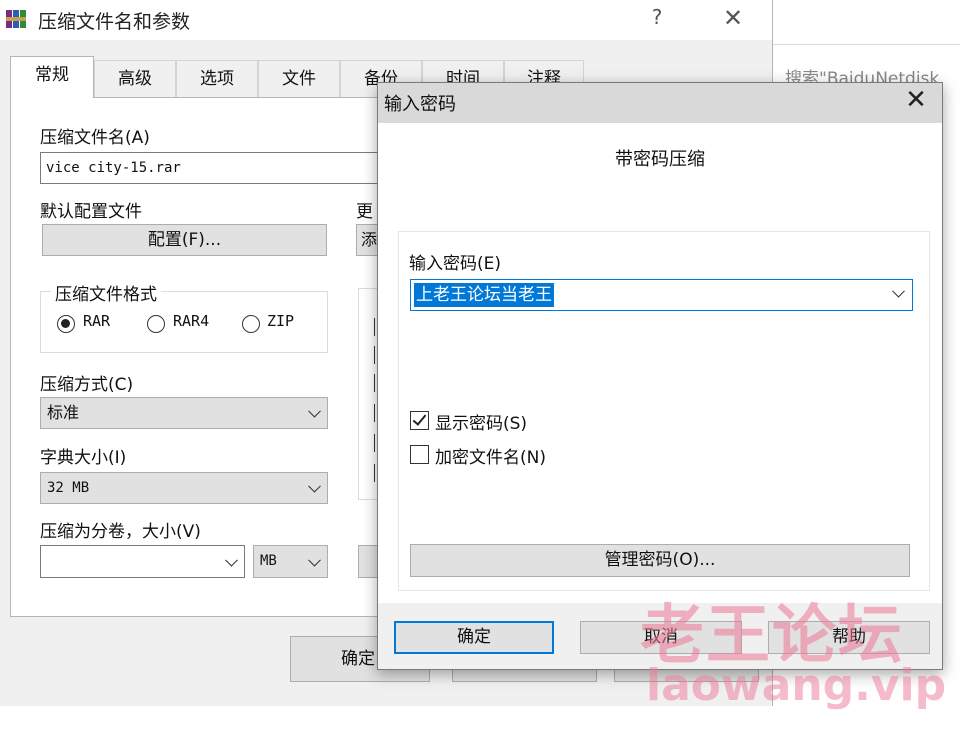 The height and width of the screenshot is (732, 960). What do you see at coordinates (217, 78) in the screenshot?
I see `tab-options: 选项` at bounding box center [217, 78].